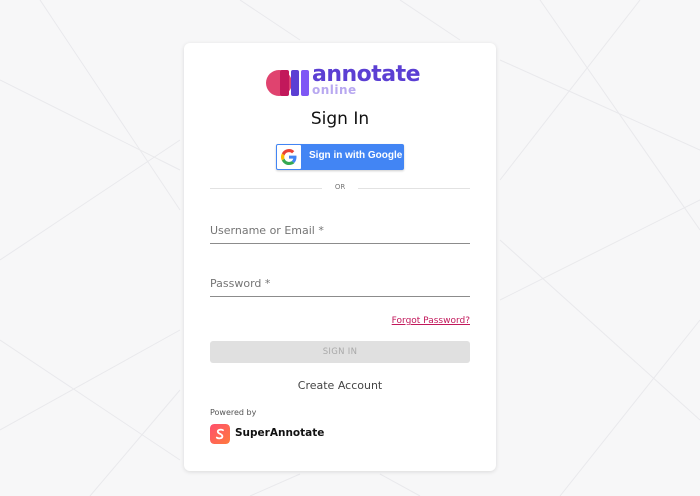  What do you see at coordinates (343, 82) in the screenshot?
I see `annotate-online-logo: annotate online` at bounding box center [343, 82].